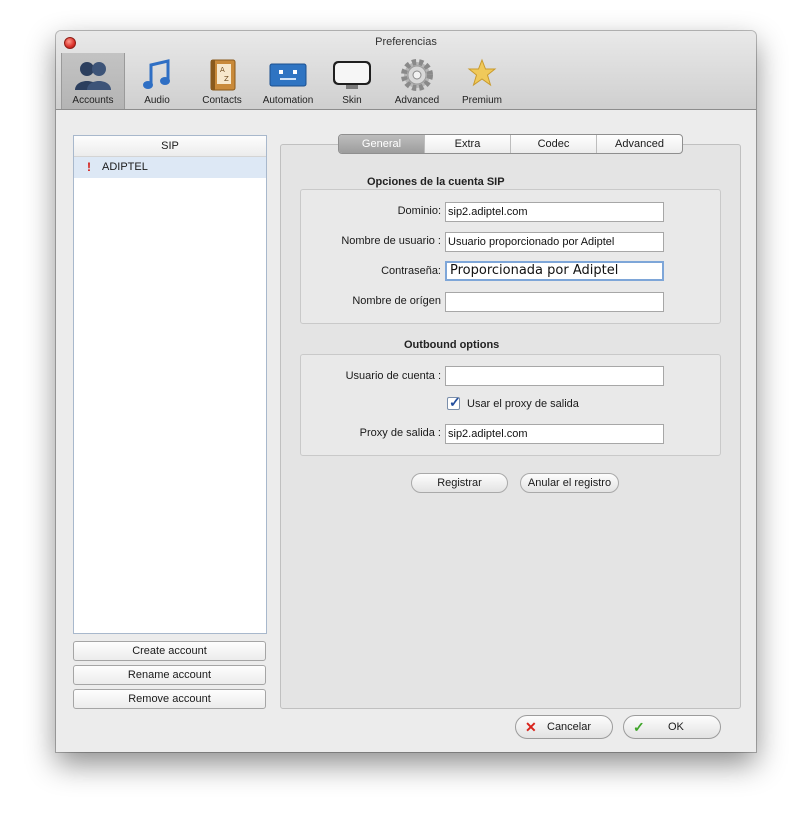 The height and width of the screenshot is (832, 812). I want to click on username-field: Usuario proporcionado por Adiptel, so click(554, 242).